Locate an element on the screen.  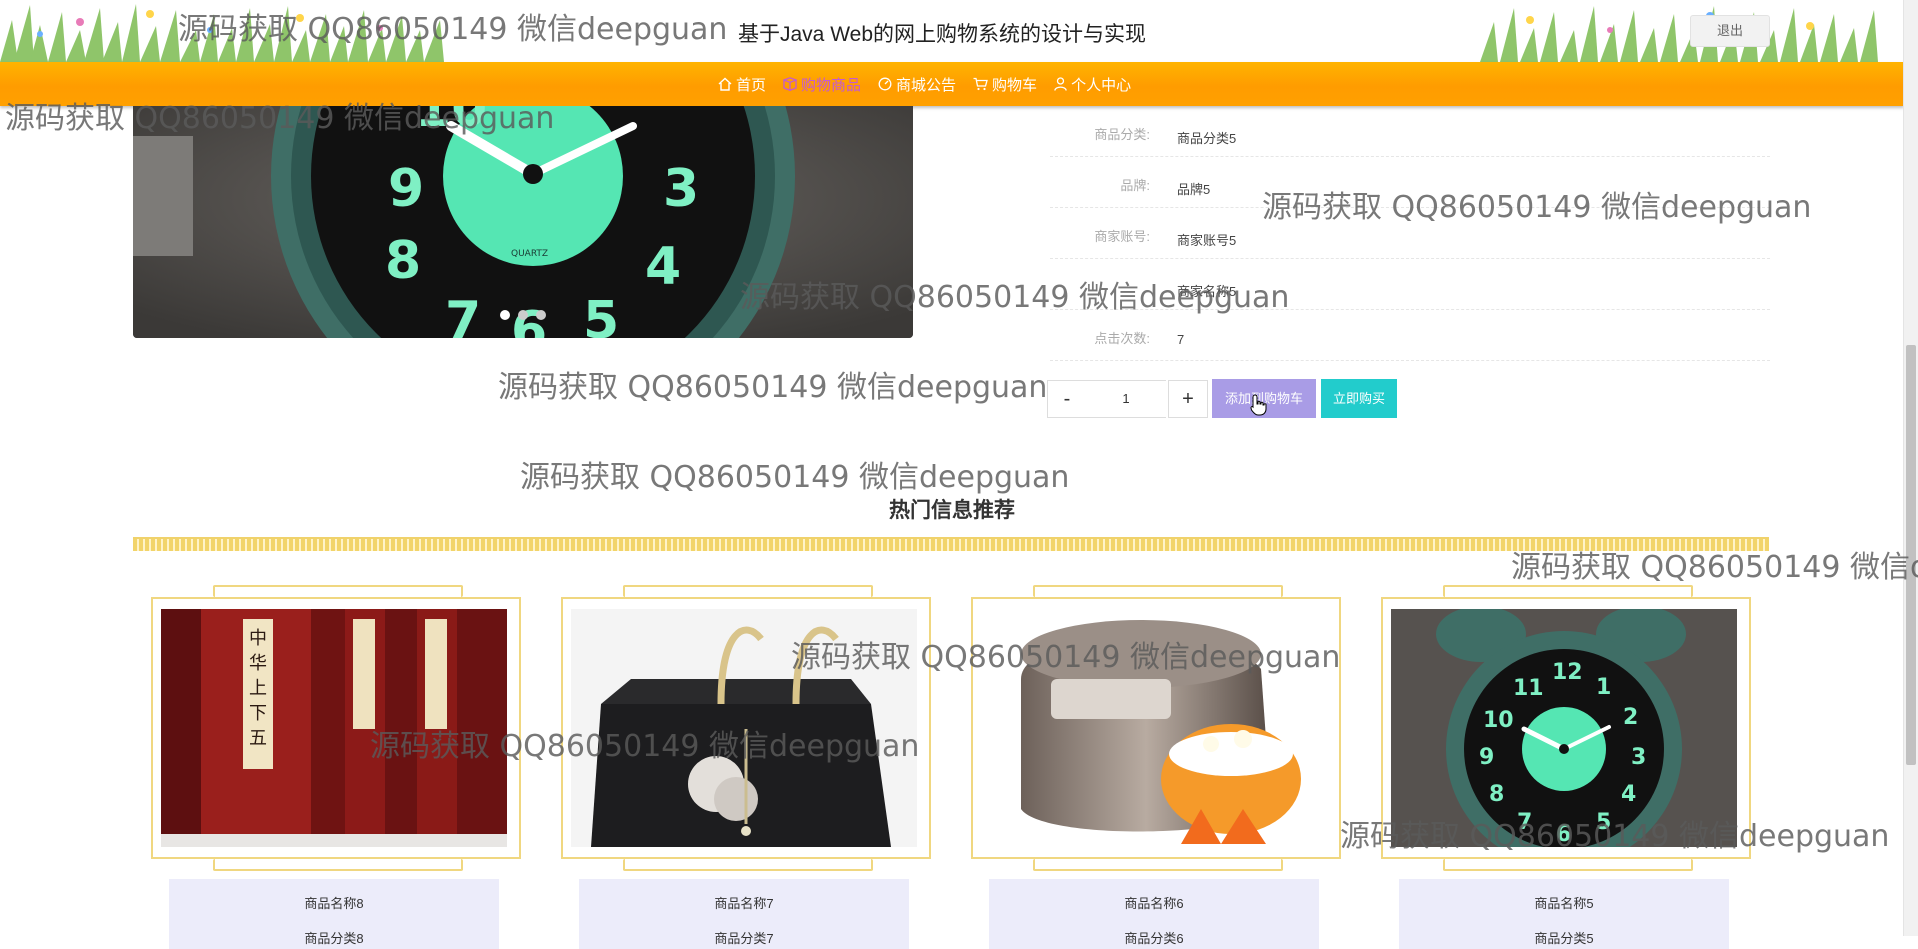
product-card: 12 1 2 345 678 9 10 11 商品名称5 商品分类5 is located at coordinates (1566, 767).